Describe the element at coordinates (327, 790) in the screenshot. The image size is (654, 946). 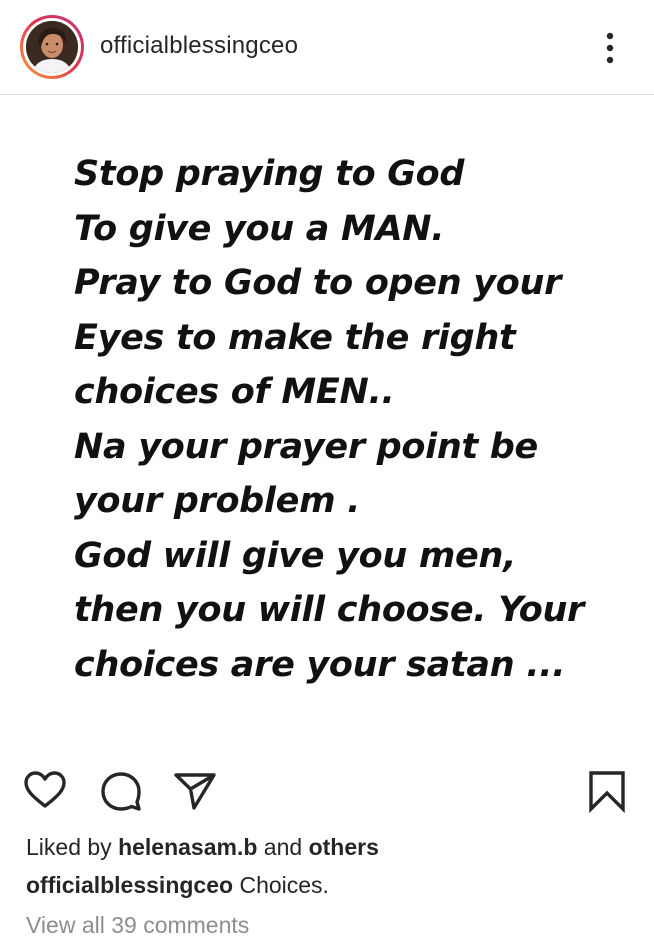
I see `post-actions-bar` at that location.